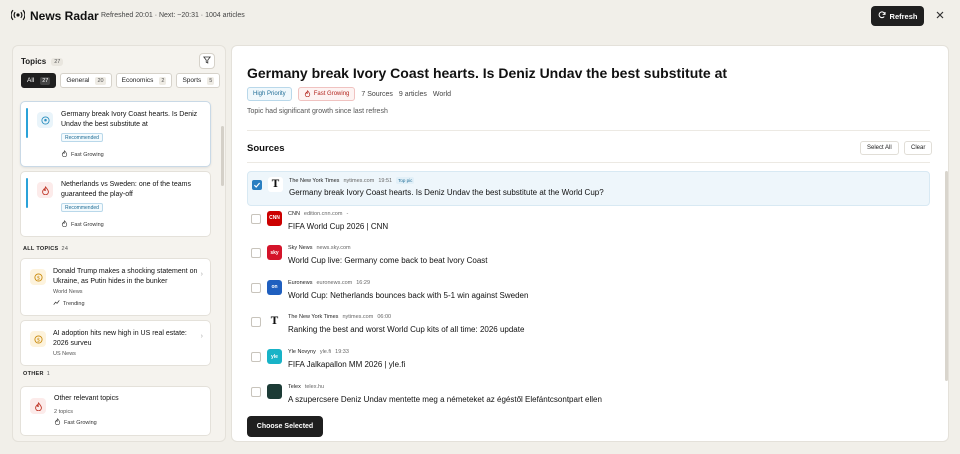  I want to click on chip-economics: Economics 2, so click(144, 80).